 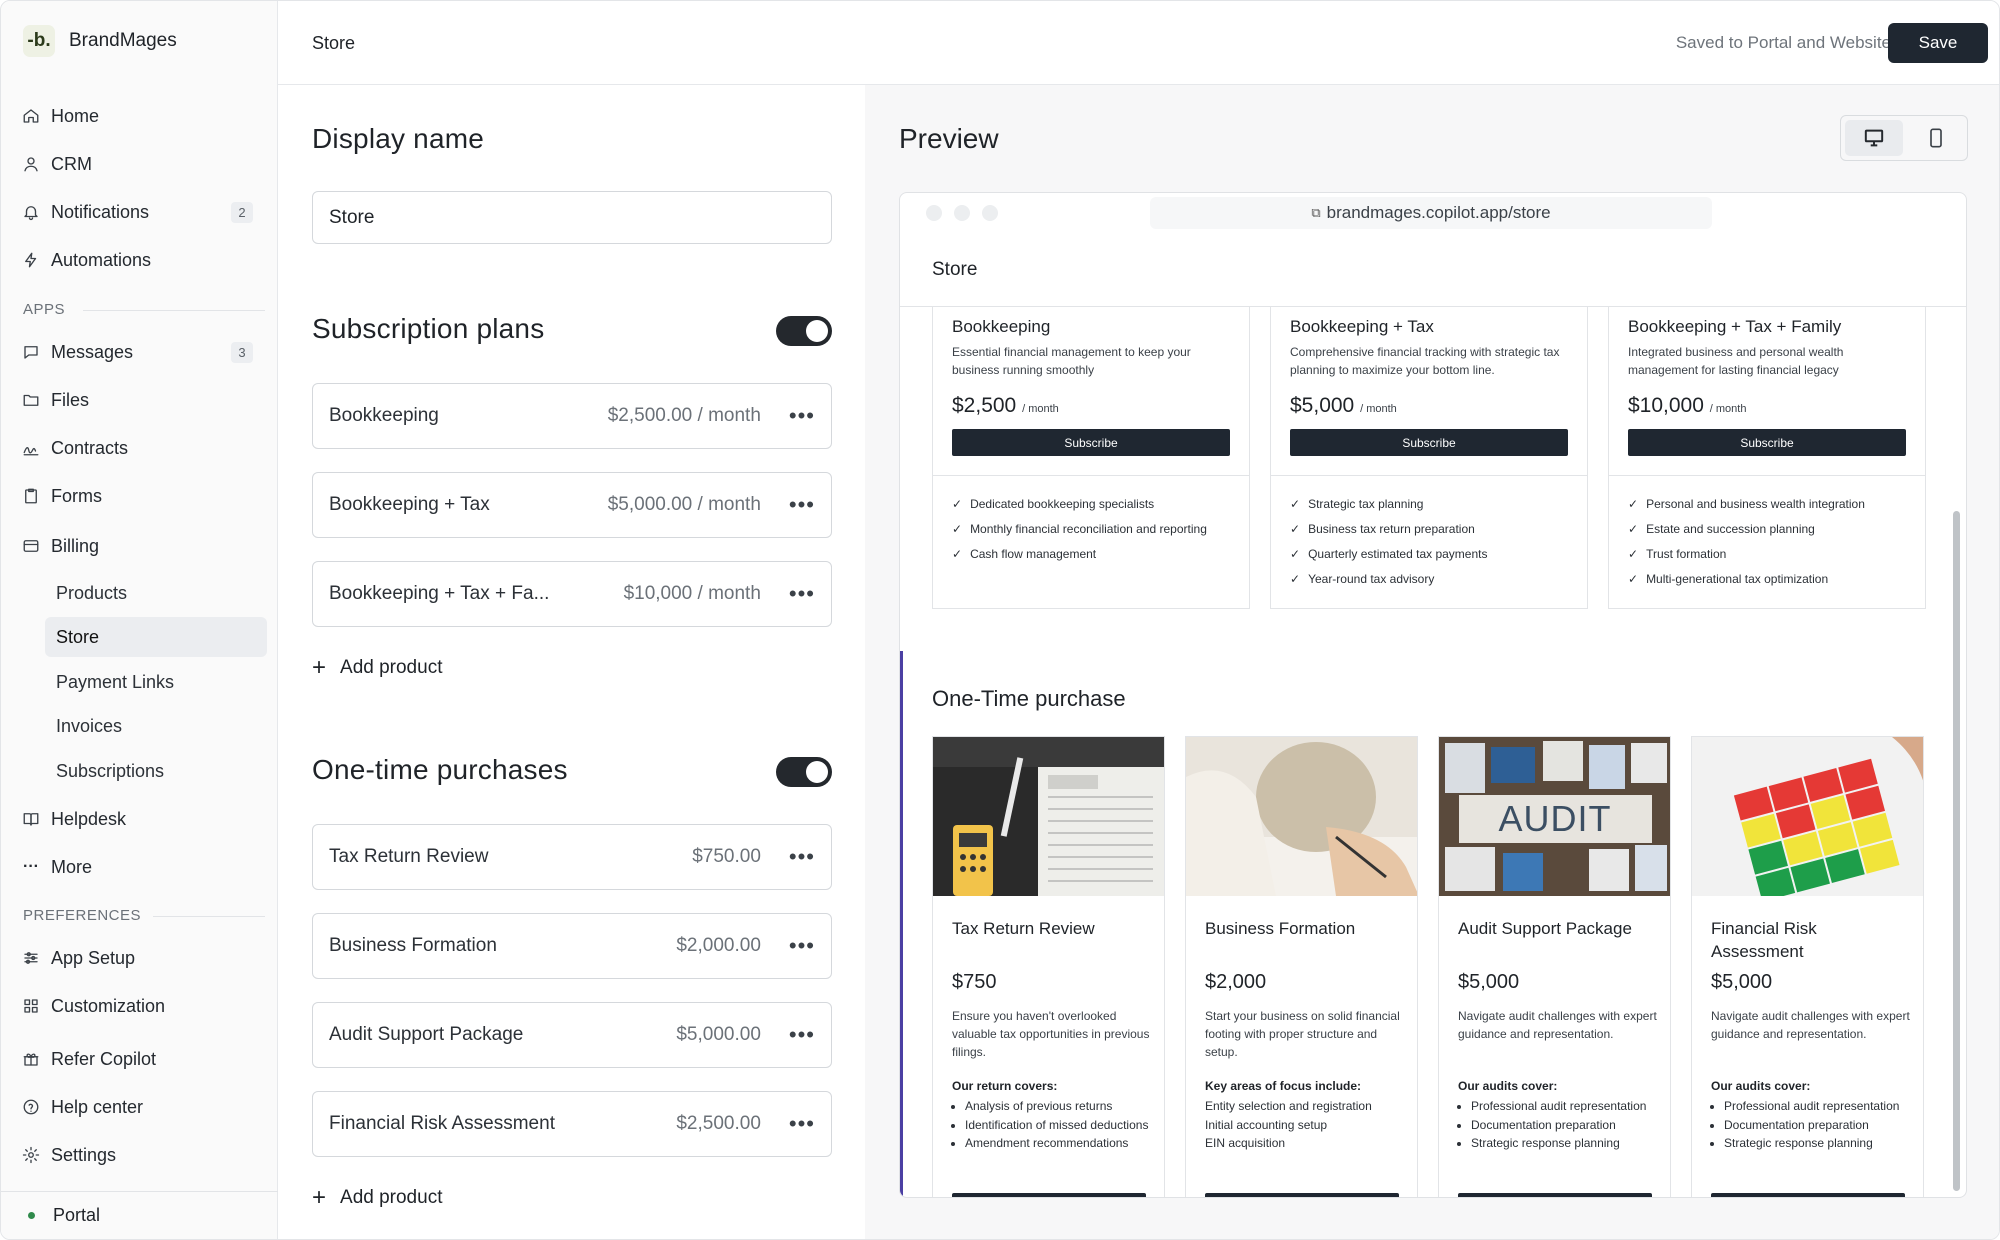 I want to click on nav-products: Products, so click(x=156, y=593).